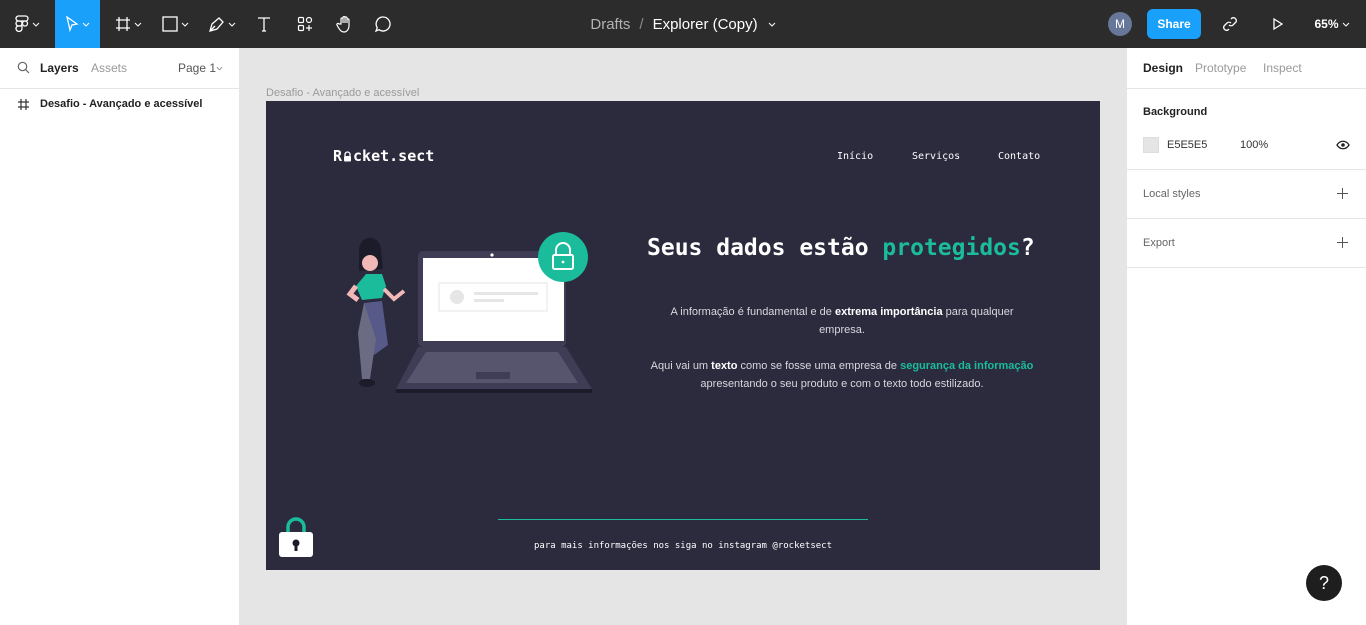 This screenshot has height=625, width=1366. Describe the element at coordinates (394, 156) in the screenshot. I see `logo-suffix: cket.sect` at that location.